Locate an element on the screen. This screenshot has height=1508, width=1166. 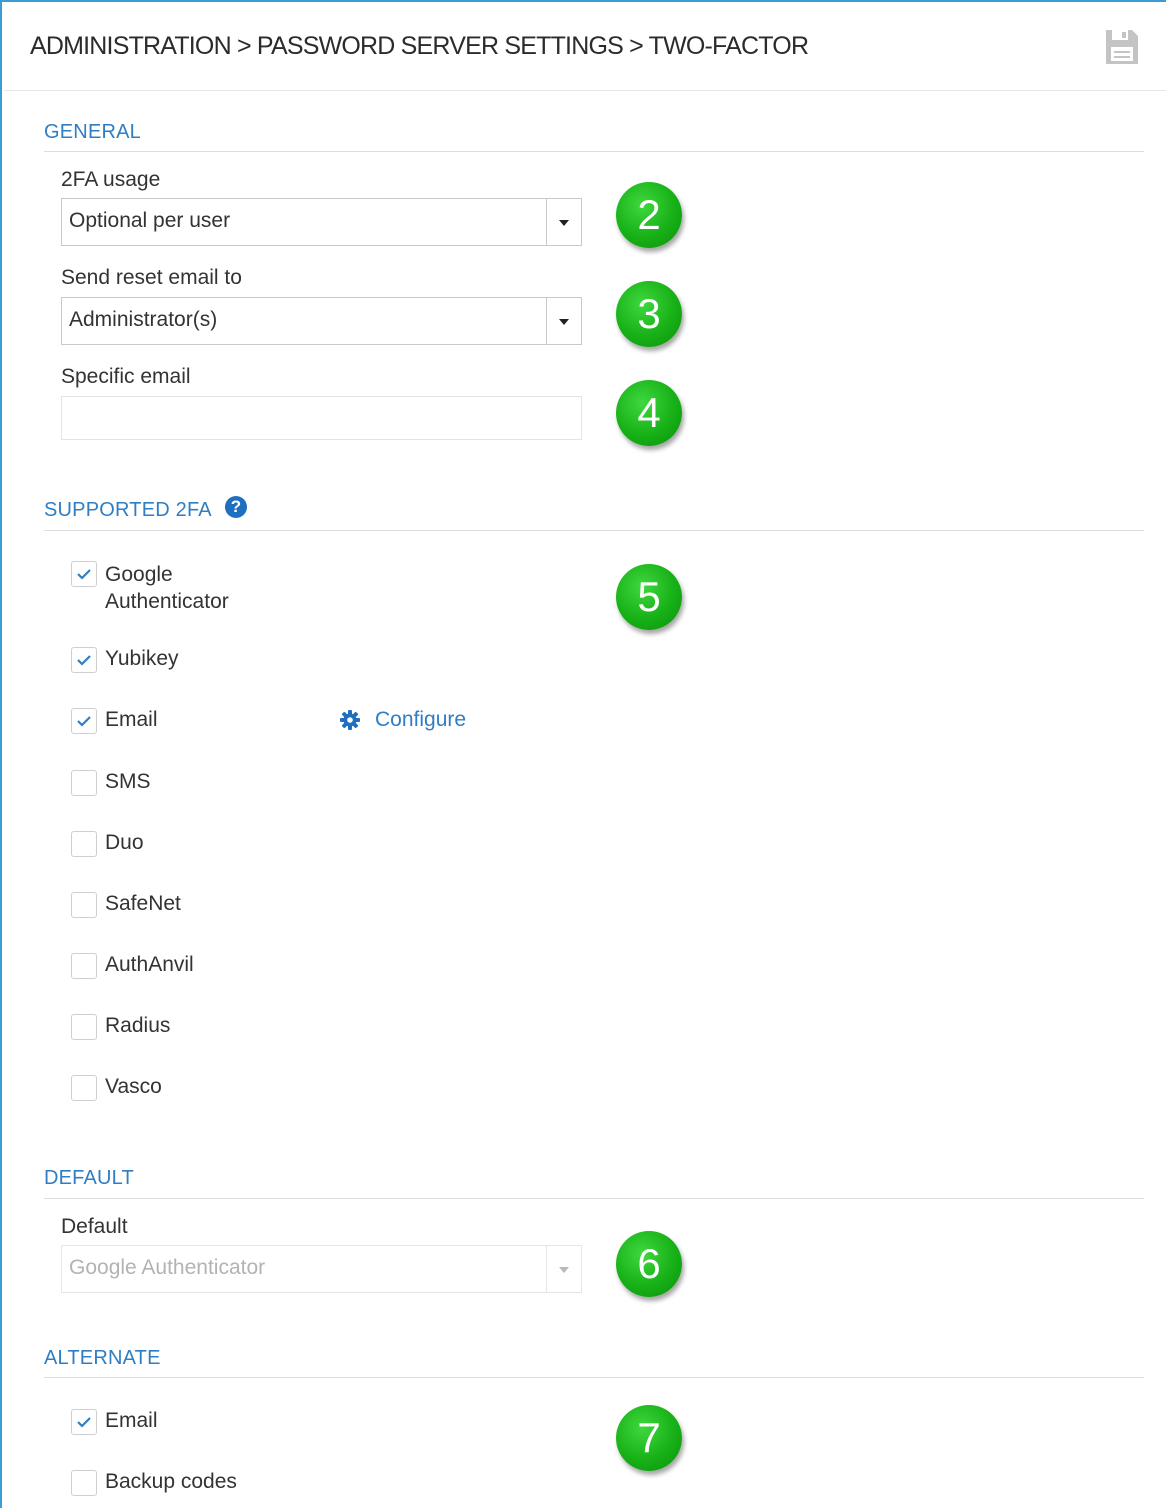
checkbox-google-authenticator is located at coordinates (84, 574).